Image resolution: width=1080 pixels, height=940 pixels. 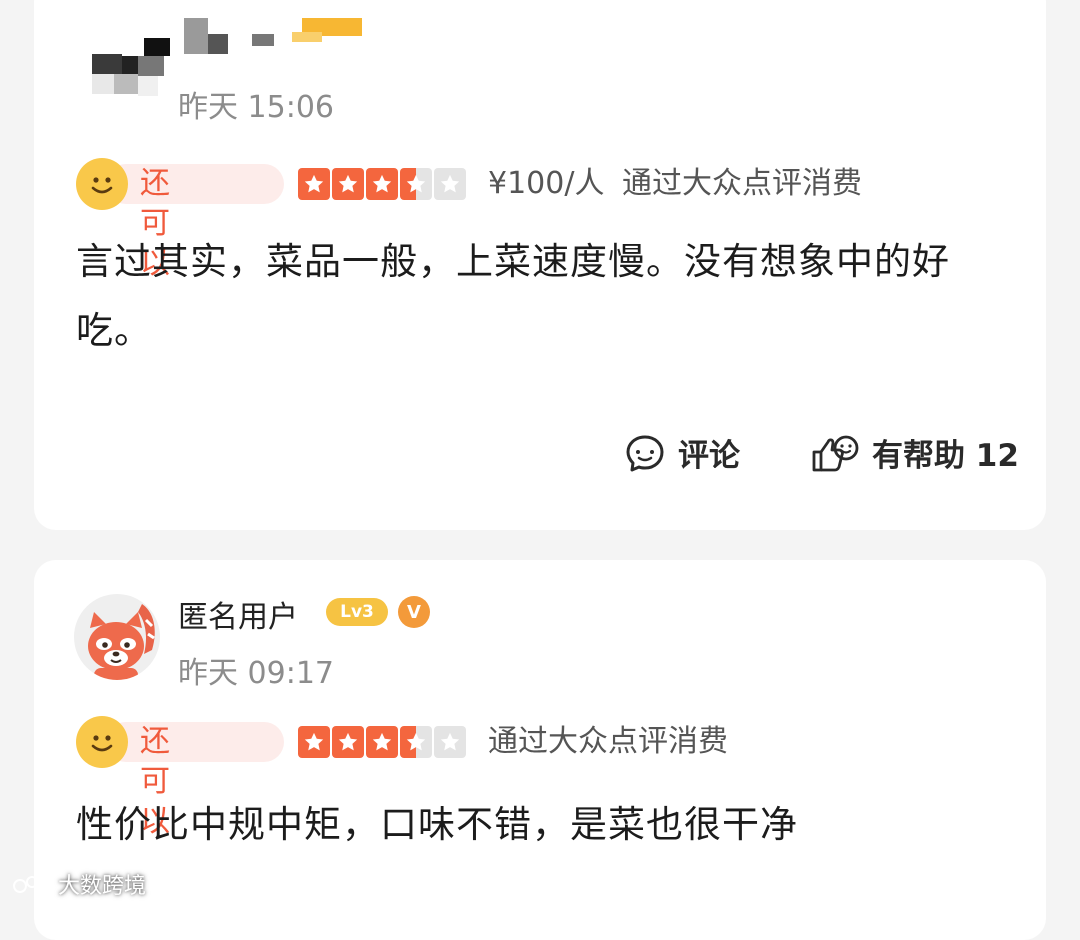 What do you see at coordinates (437, 824) in the screenshot?
I see `review-text: 性价比中规中矩，口味不错，是菜也很干净` at bounding box center [437, 824].